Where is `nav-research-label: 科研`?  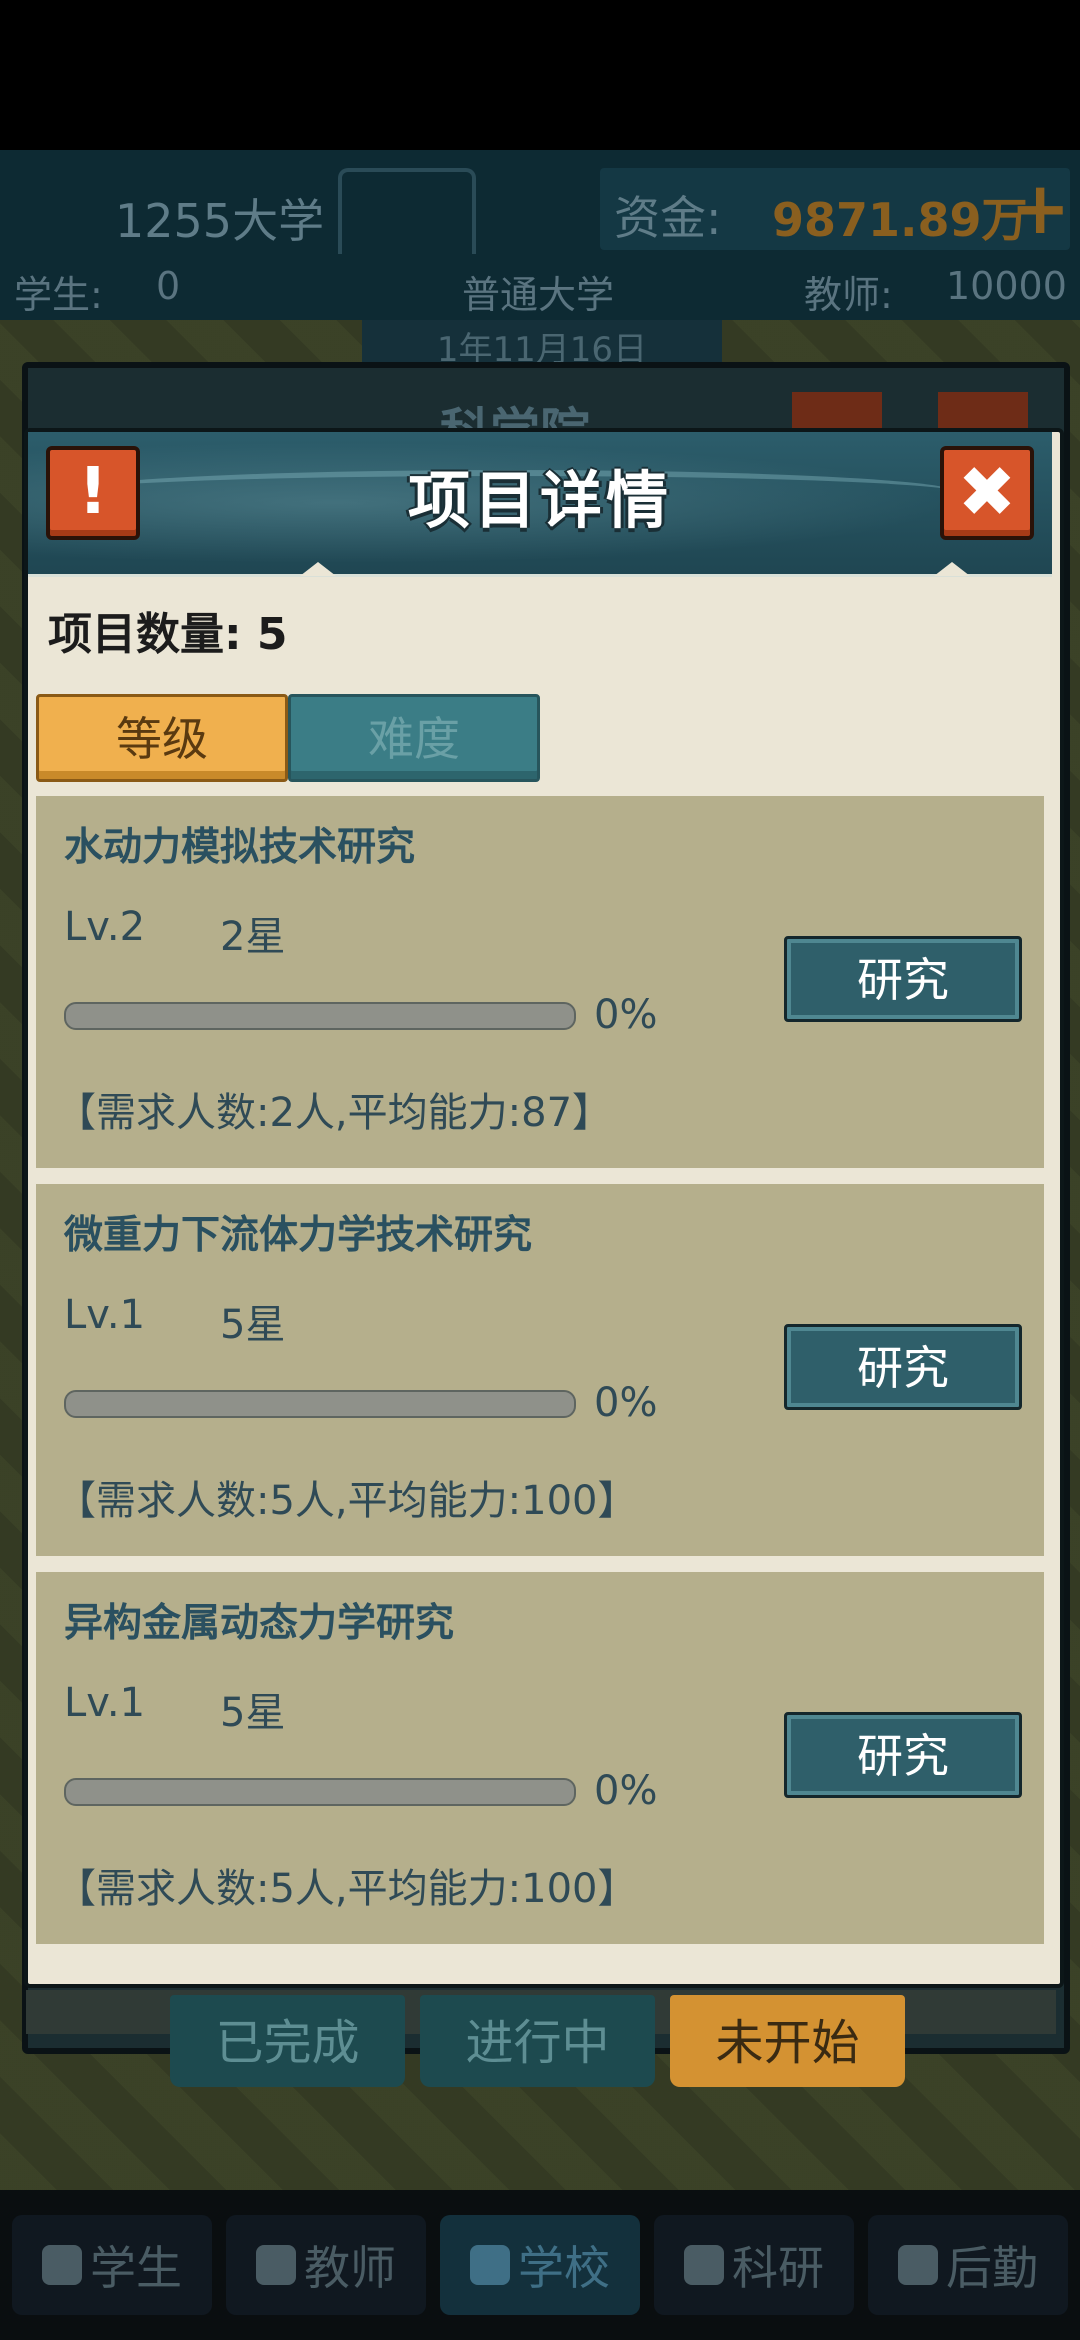
nav-research-label: 科研 is located at coordinates (778, 2268).